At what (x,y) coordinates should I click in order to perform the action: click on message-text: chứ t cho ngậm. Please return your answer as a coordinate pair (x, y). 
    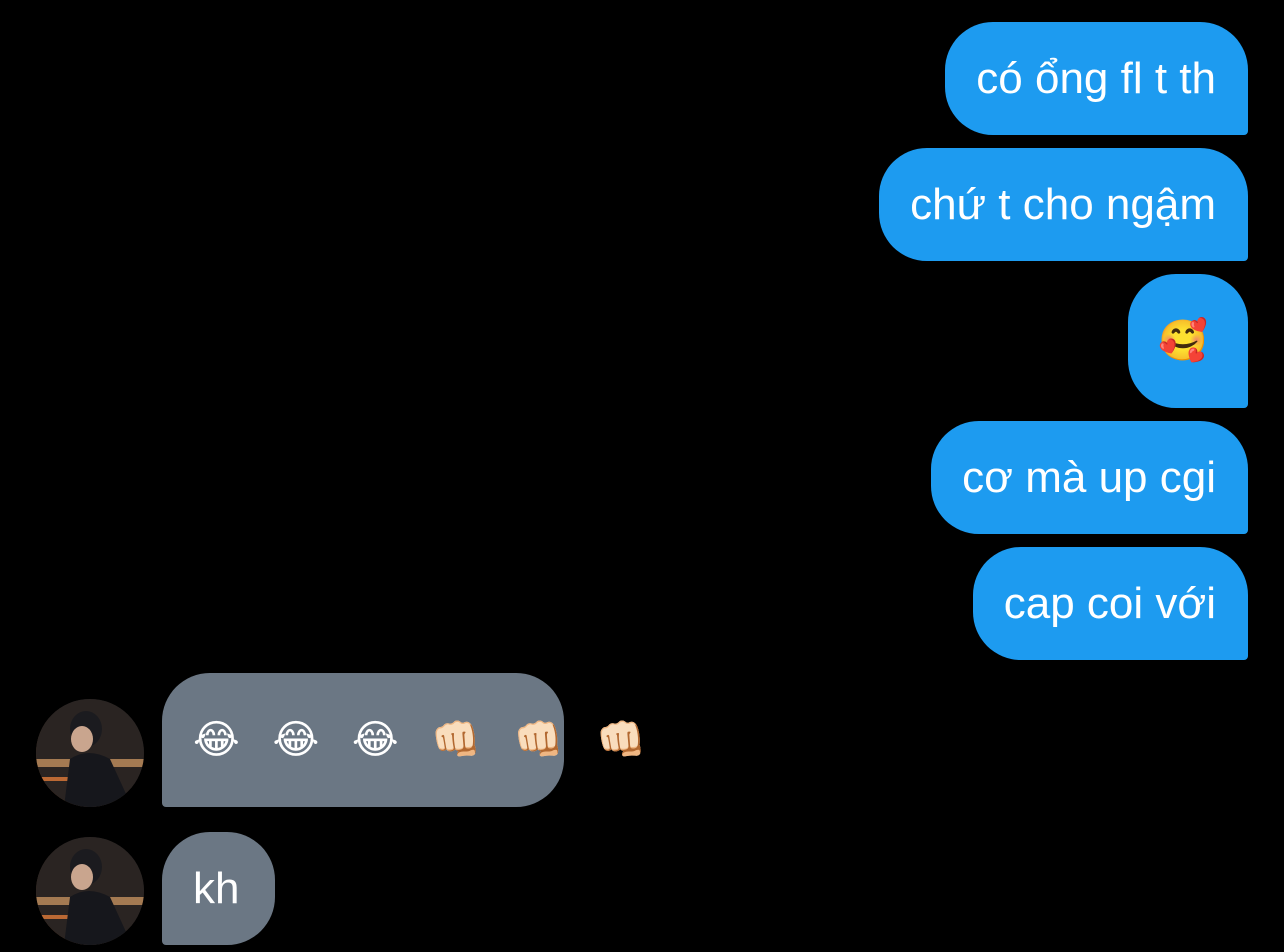
    Looking at the image, I should click on (1063, 204).